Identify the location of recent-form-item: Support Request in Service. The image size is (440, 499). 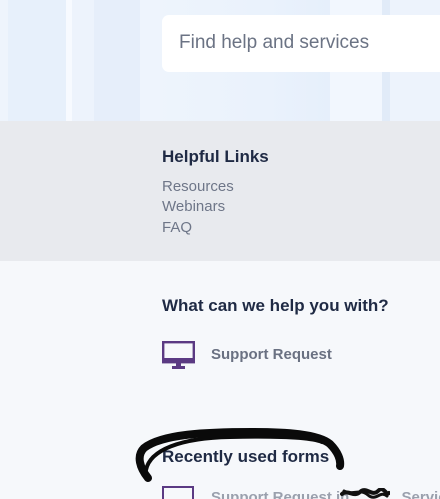
(301, 491).